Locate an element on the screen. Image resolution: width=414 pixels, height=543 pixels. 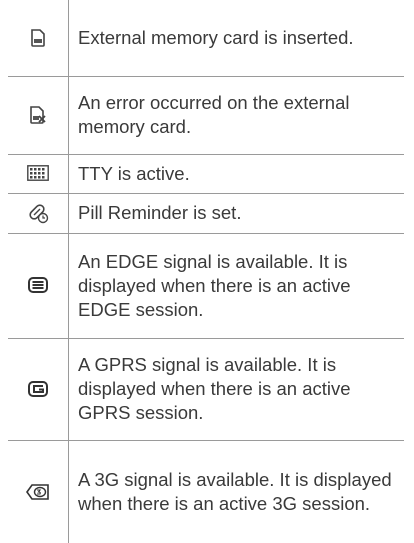
row-description: Pill Reminder is set. is located at coordinates (236, 213).